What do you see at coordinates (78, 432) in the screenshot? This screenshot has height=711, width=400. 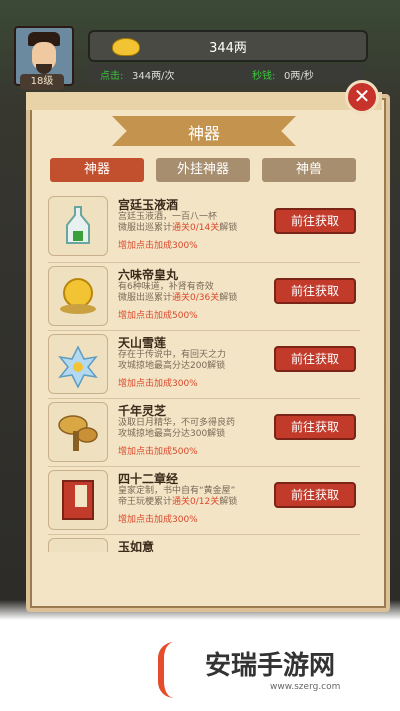 I see `lingzhi-mushroom-icon` at bounding box center [78, 432].